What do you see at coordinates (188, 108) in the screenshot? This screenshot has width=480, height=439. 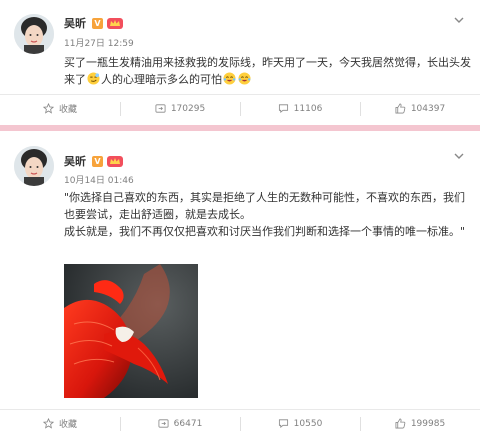 I see `repost-count: 170295` at bounding box center [188, 108].